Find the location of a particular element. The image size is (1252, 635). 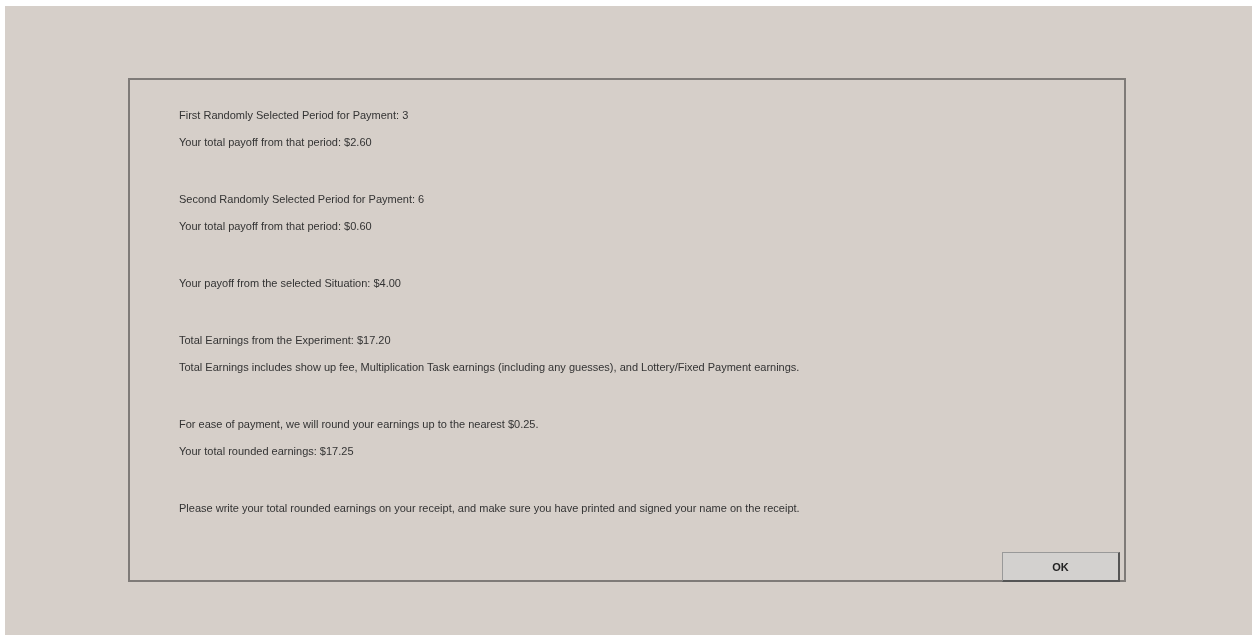

message-text: Total Earnings includes show up fee, Multiplication Task earnings (including any guesses), and Lottery/Fixed Payment earnings. is located at coordinates (490, 367).